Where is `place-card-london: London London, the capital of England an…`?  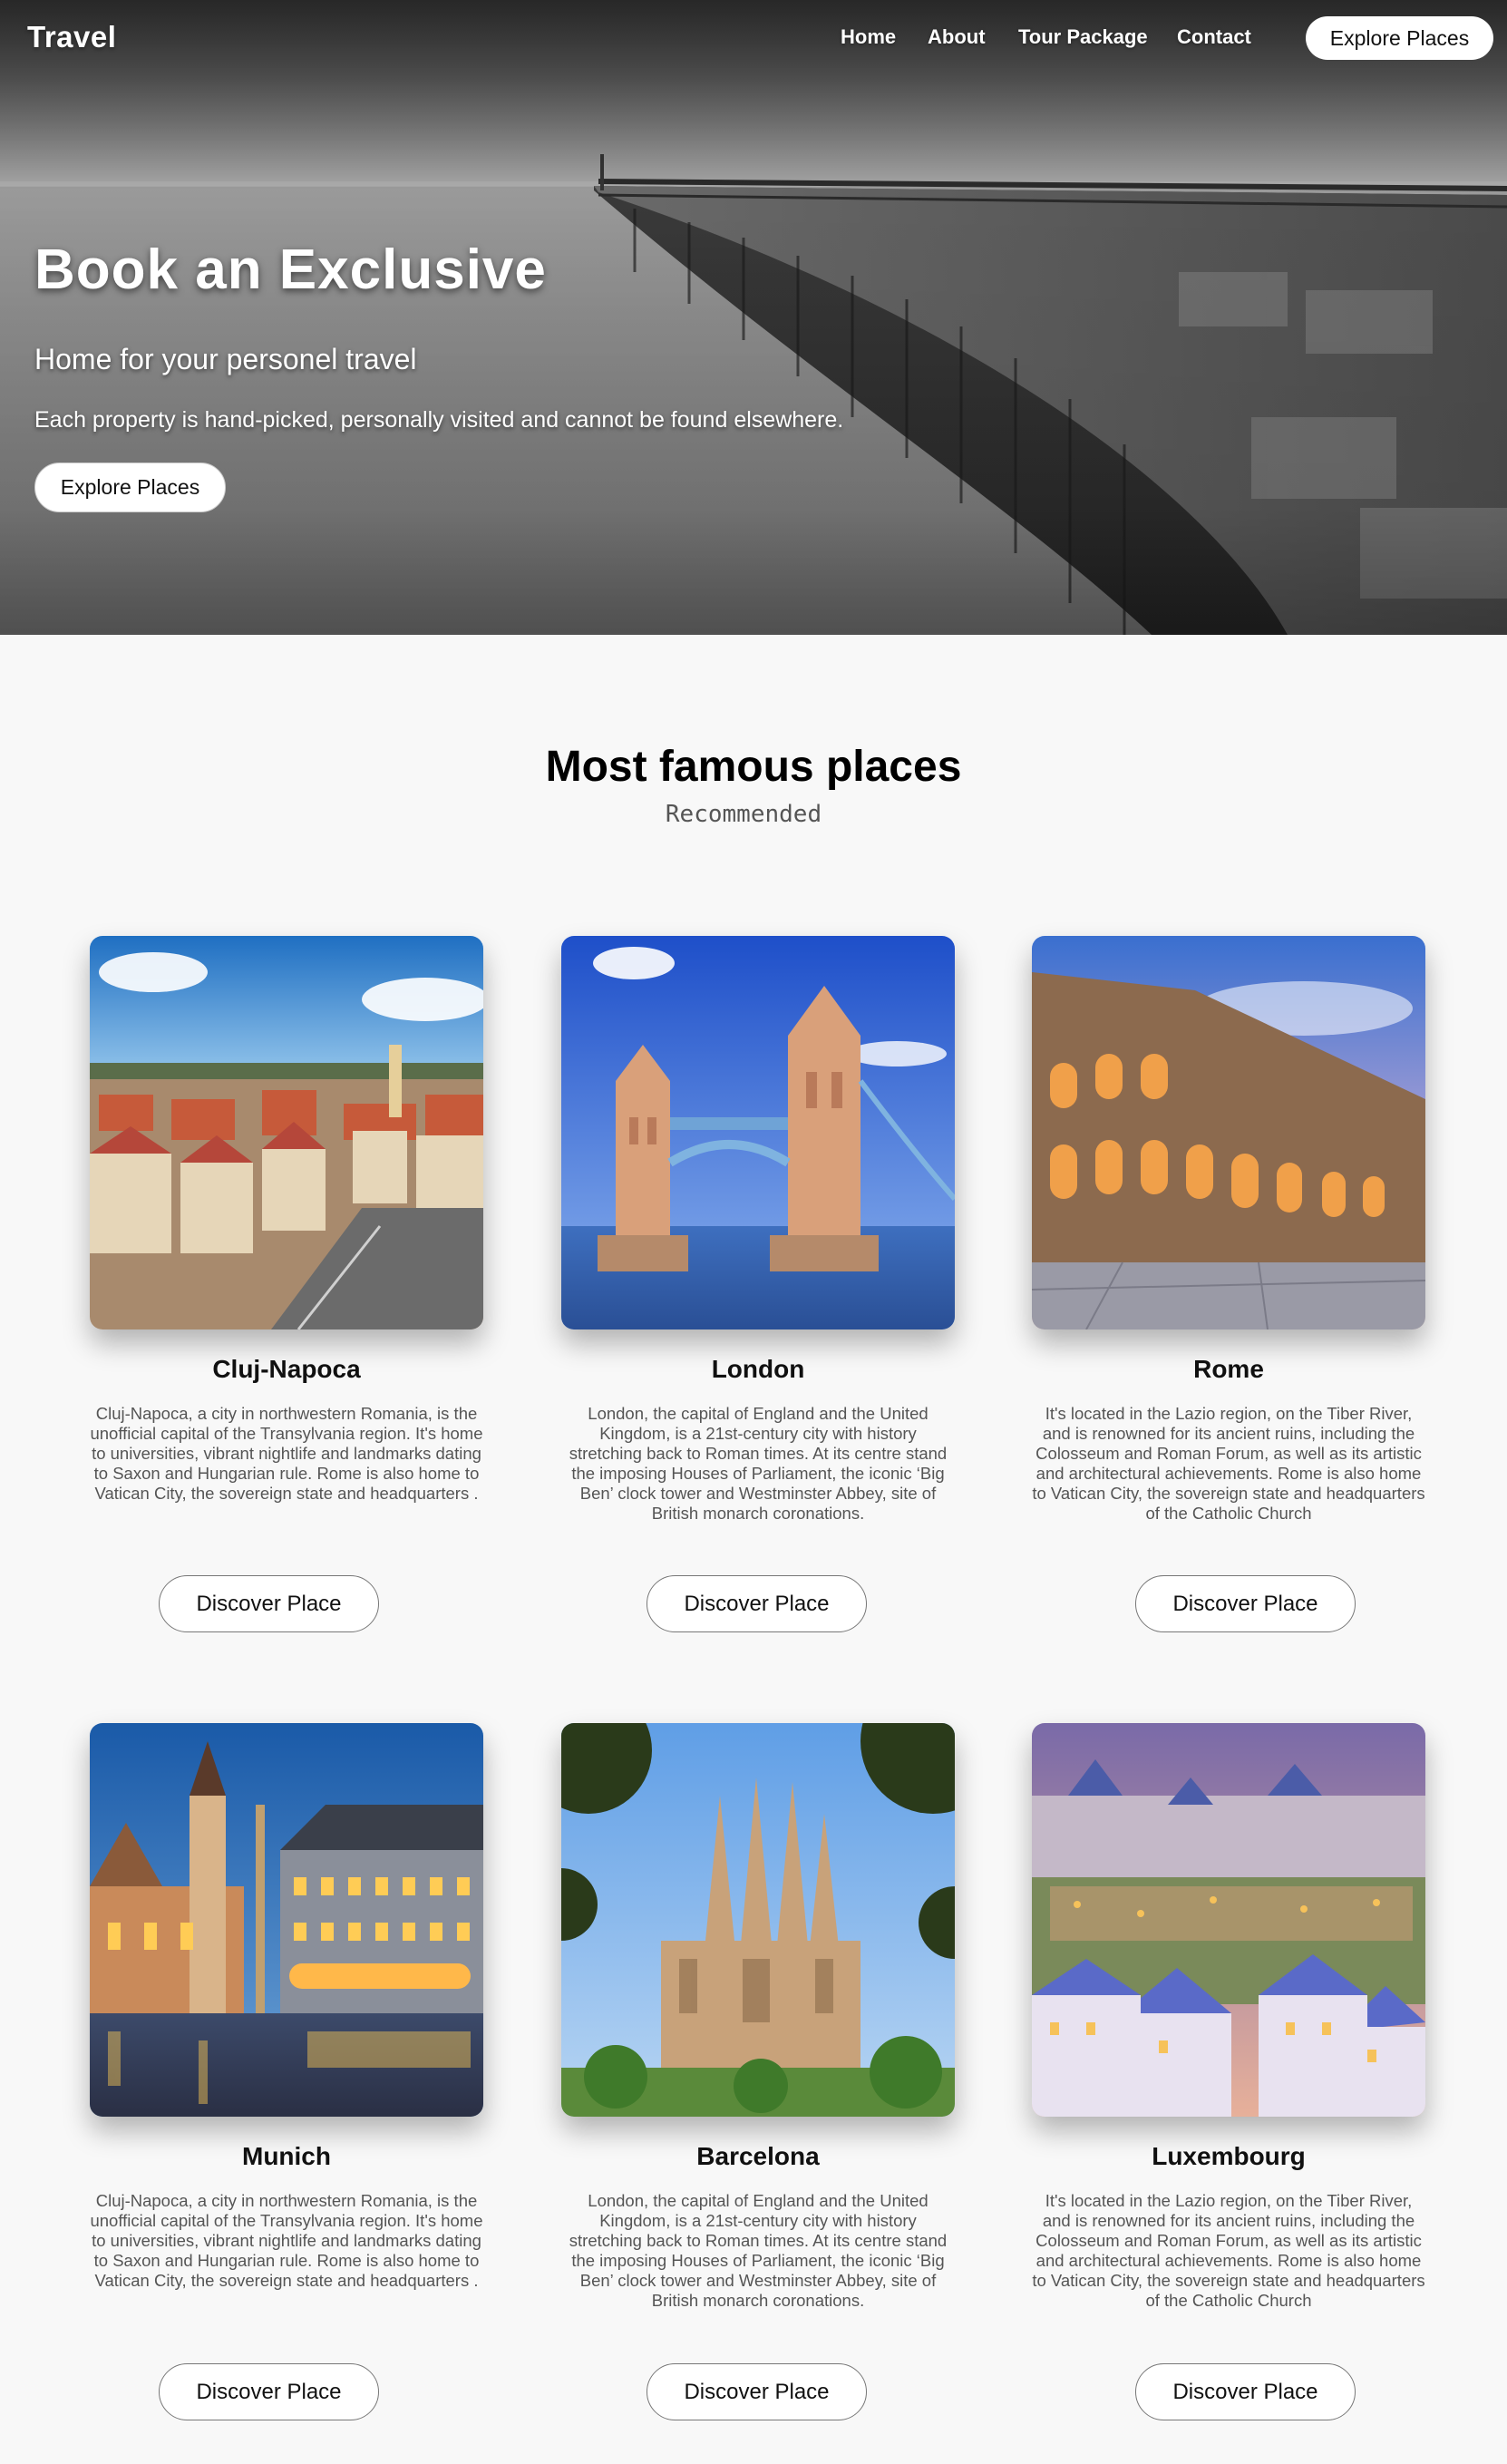 place-card-london: London London, the capital of England an… is located at coordinates (758, 1230).